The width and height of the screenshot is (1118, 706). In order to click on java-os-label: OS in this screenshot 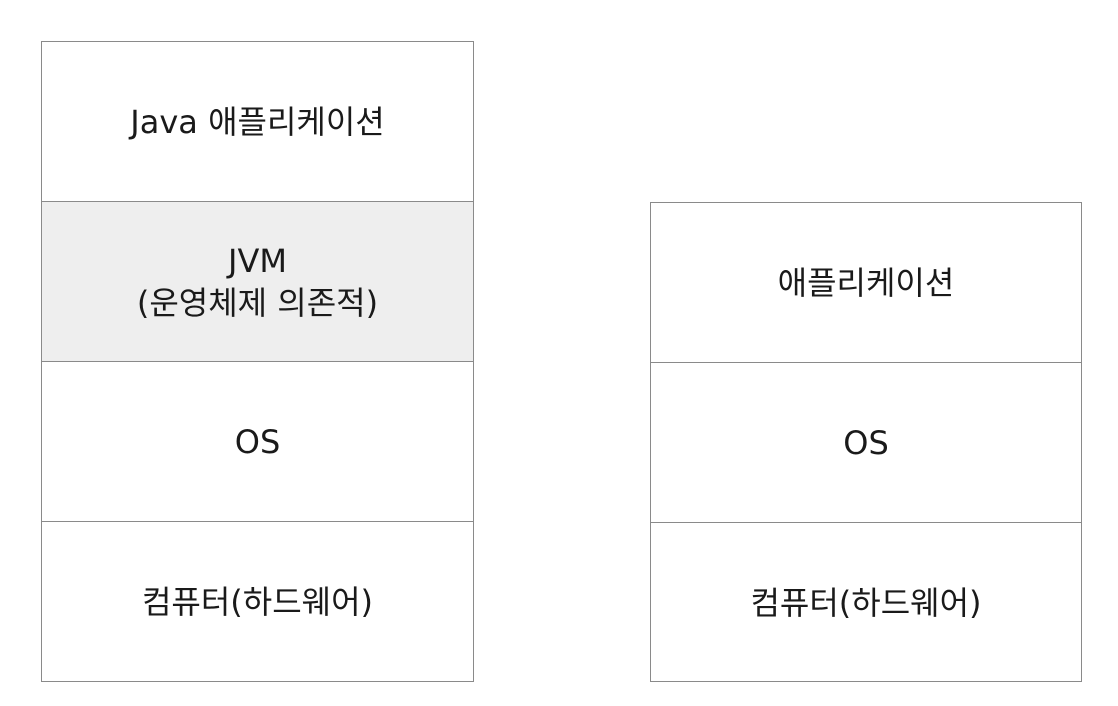, I will do `click(257, 441)`.